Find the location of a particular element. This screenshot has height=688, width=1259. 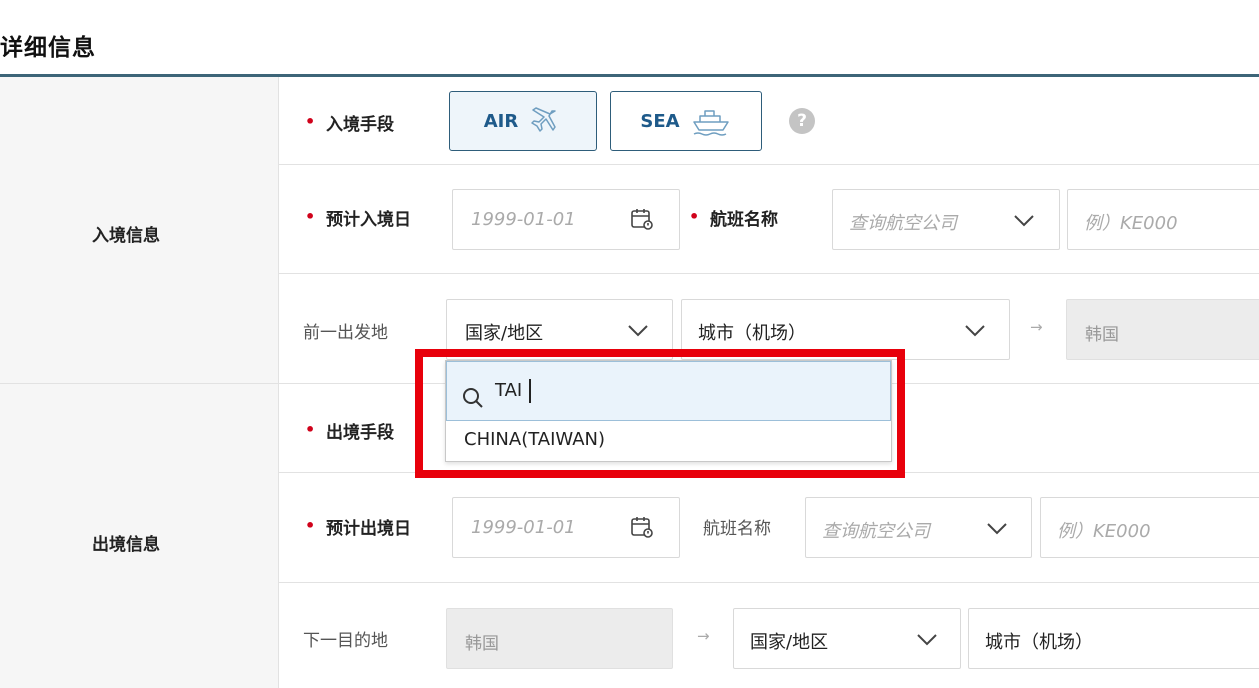

ship-icon is located at coordinates (710, 123).